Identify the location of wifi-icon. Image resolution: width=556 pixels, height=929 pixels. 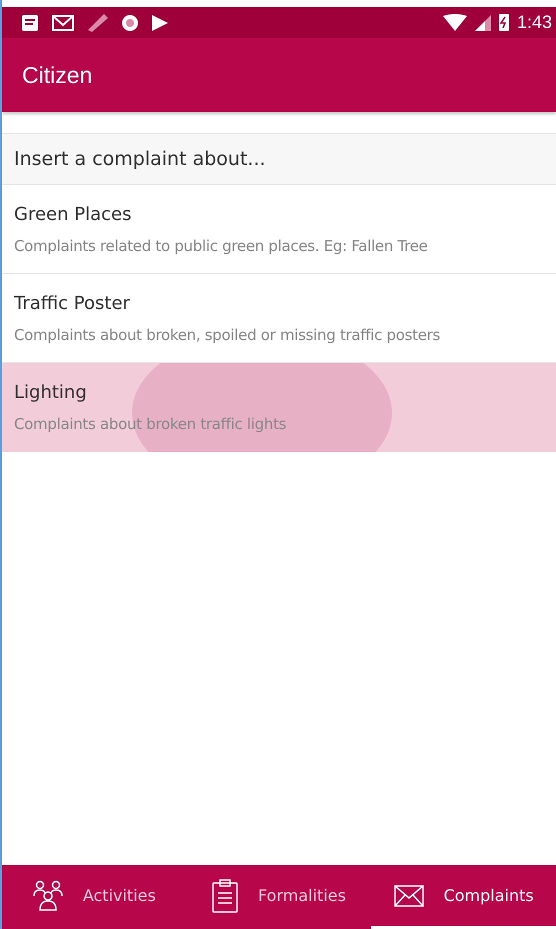
(454, 22).